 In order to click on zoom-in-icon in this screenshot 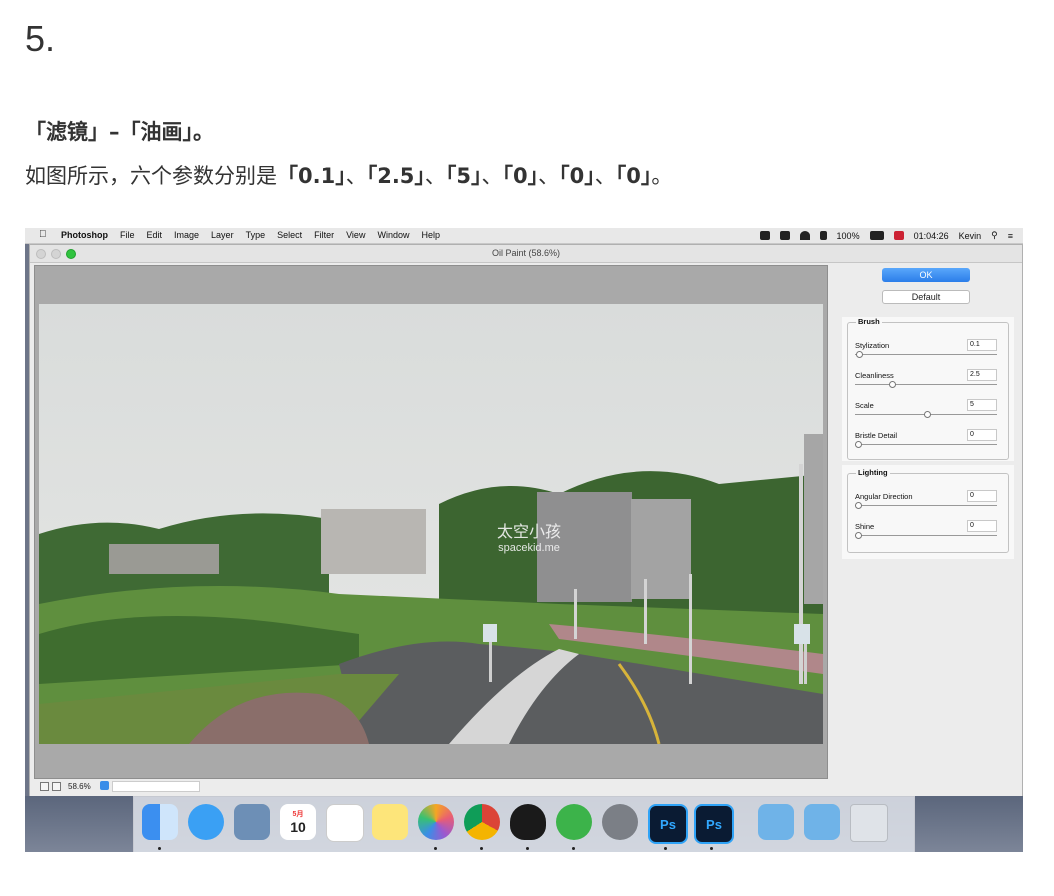, I will do `click(56, 786)`.